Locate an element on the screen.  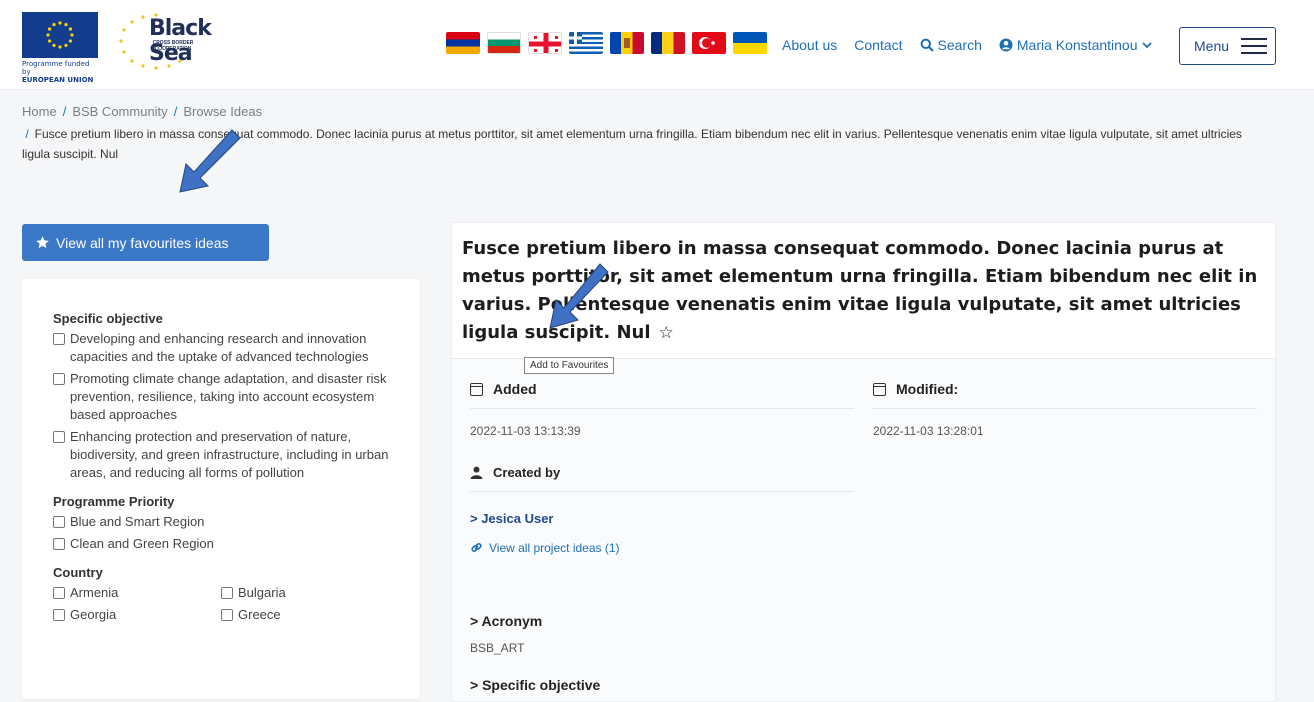
specific-objective-heading: > Specific objective is located at coordinates (535, 685).